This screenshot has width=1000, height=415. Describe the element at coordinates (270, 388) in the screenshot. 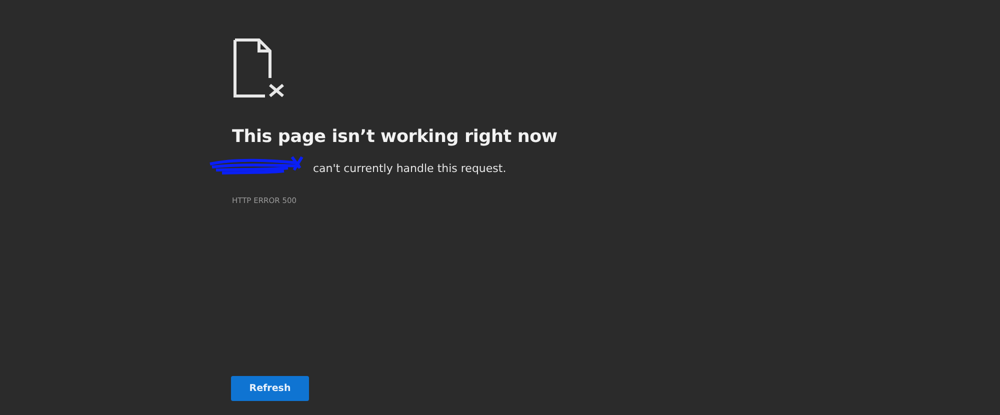

I see `refresh-button: Refresh` at that location.